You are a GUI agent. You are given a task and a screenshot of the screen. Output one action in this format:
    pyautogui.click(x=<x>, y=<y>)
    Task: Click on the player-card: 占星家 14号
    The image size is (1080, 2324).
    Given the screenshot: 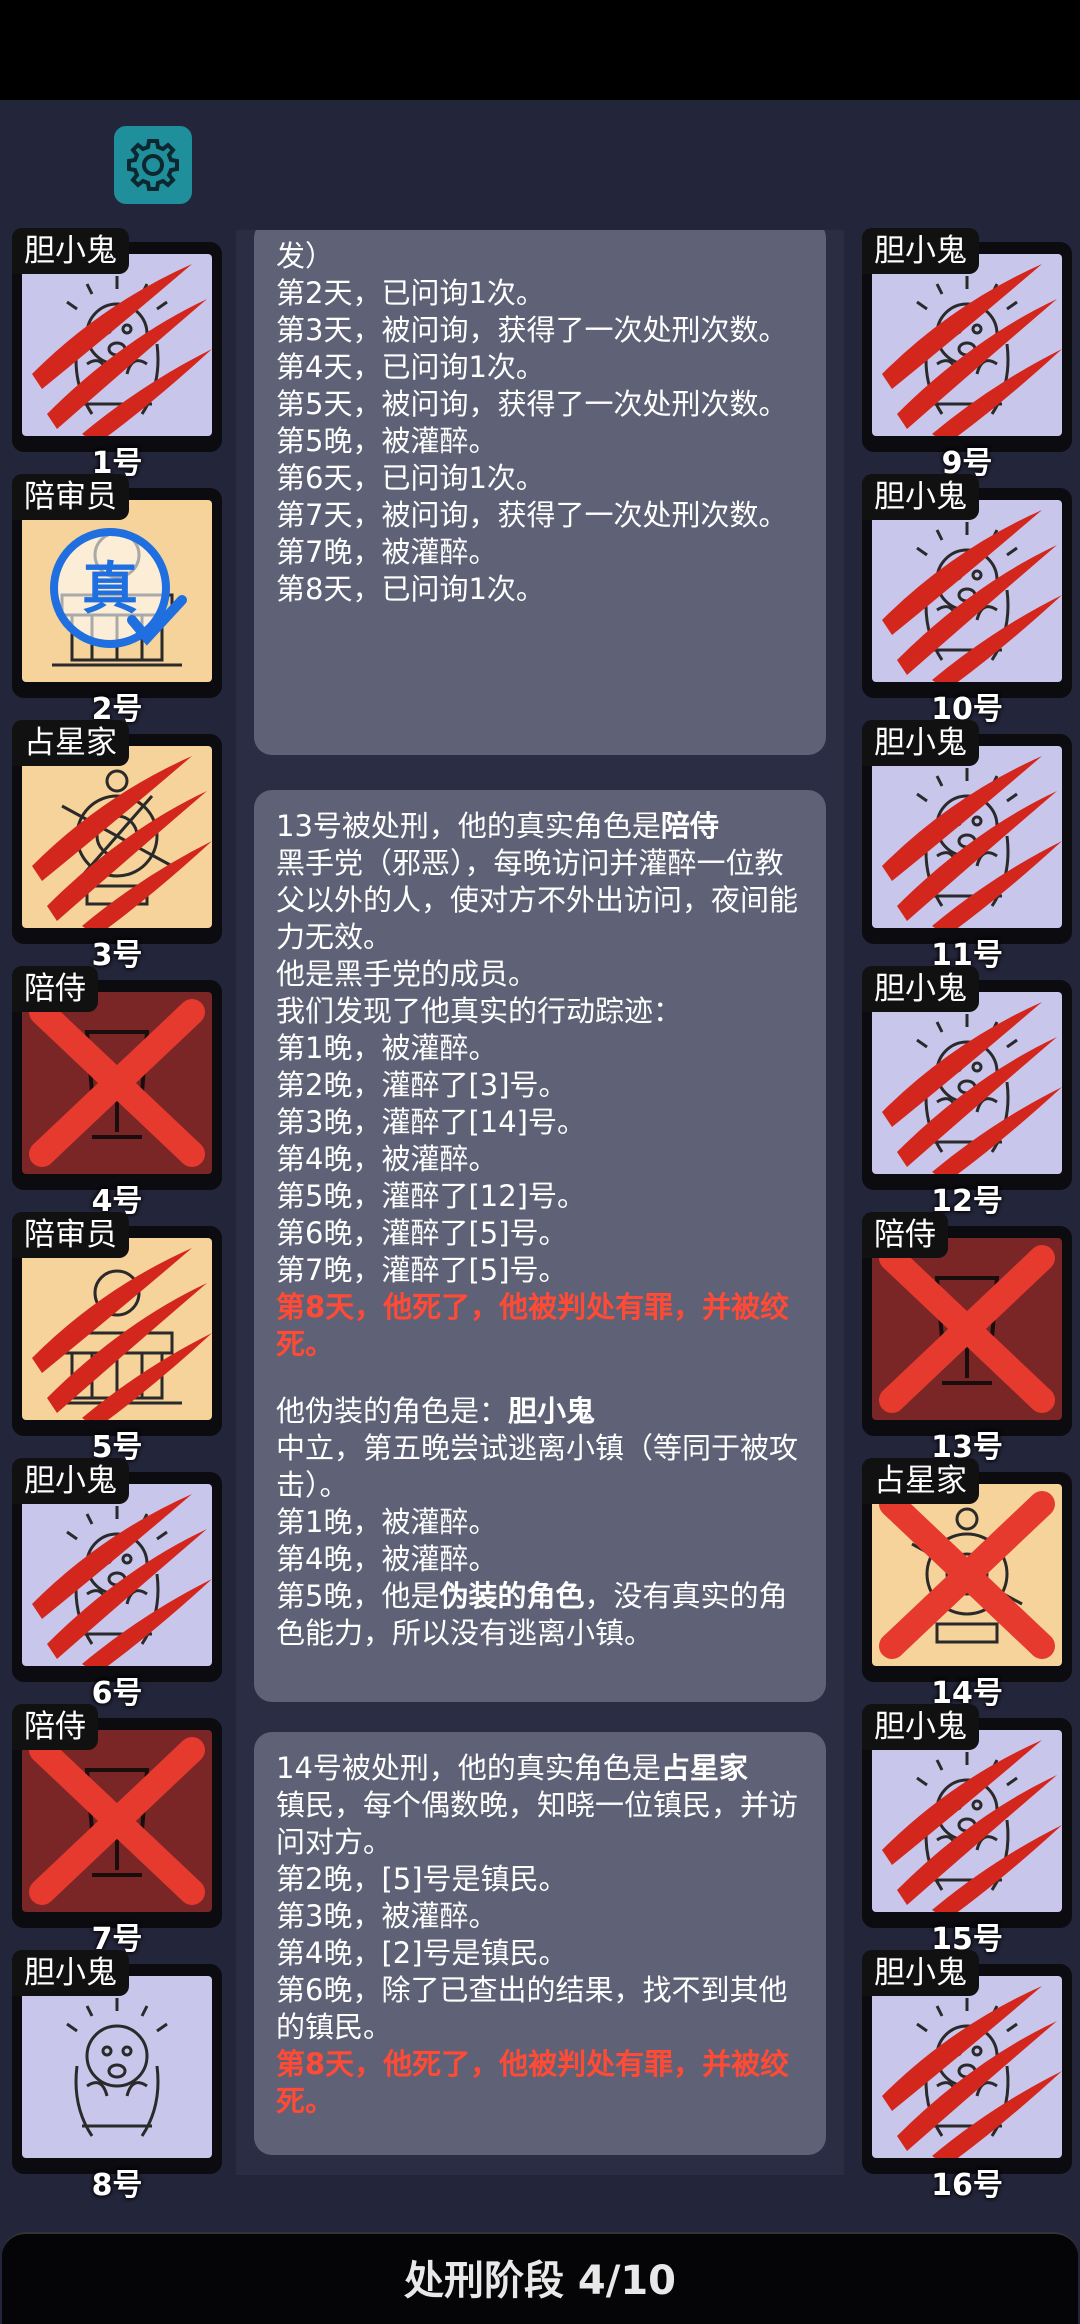 What is the action you would take?
    pyautogui.click(x=967, y=1584)
    